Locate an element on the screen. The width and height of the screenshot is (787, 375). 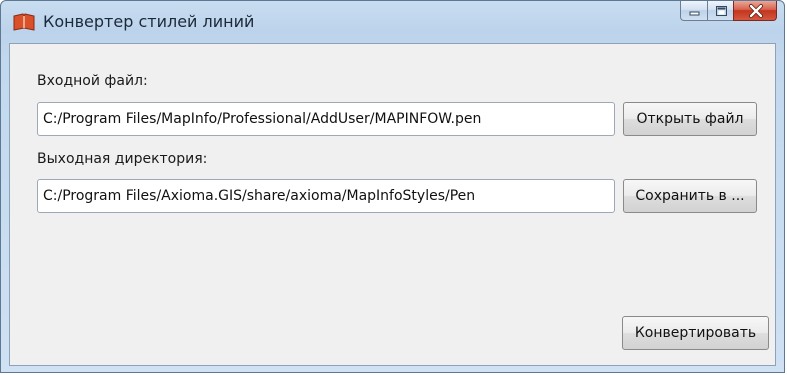
window-controls is located at coordinates (728, 11).